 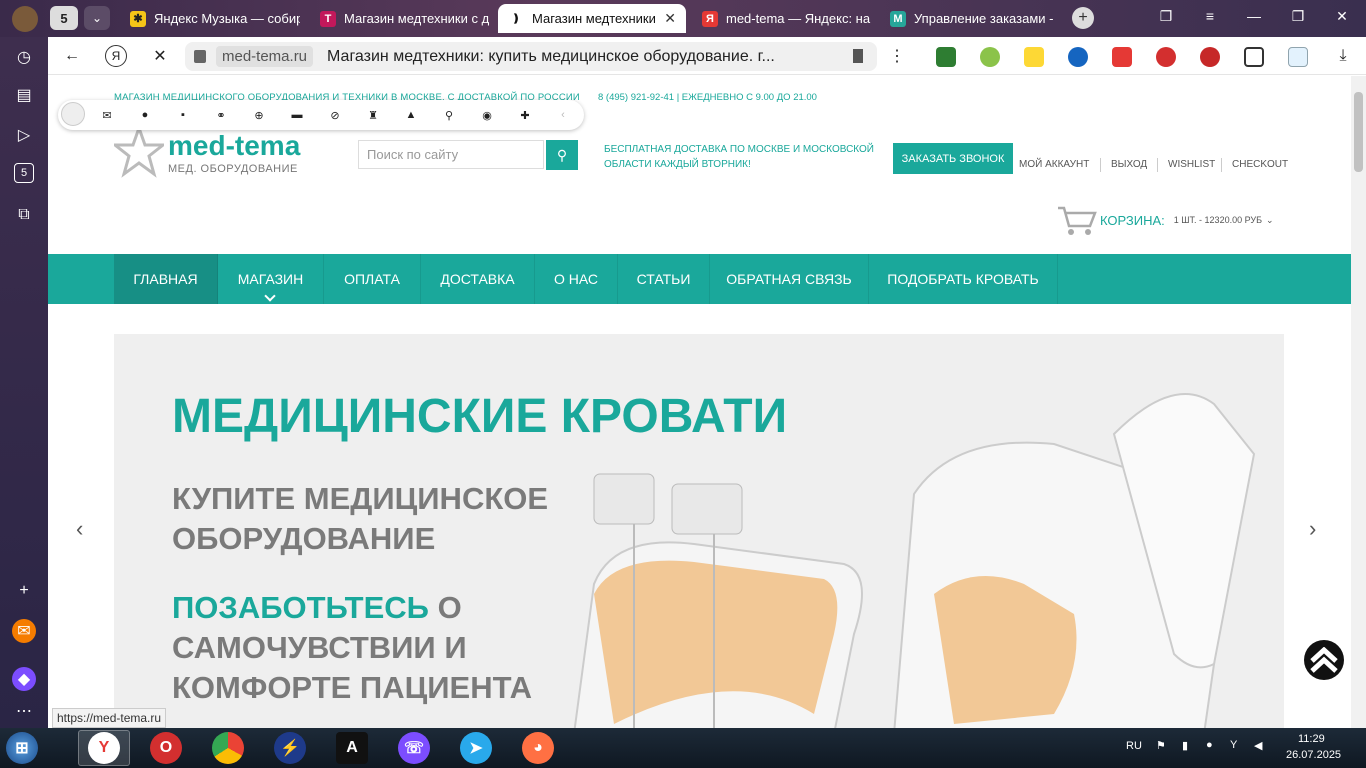 I want to click on close-icon: ✕, so click(x=670, y=18).